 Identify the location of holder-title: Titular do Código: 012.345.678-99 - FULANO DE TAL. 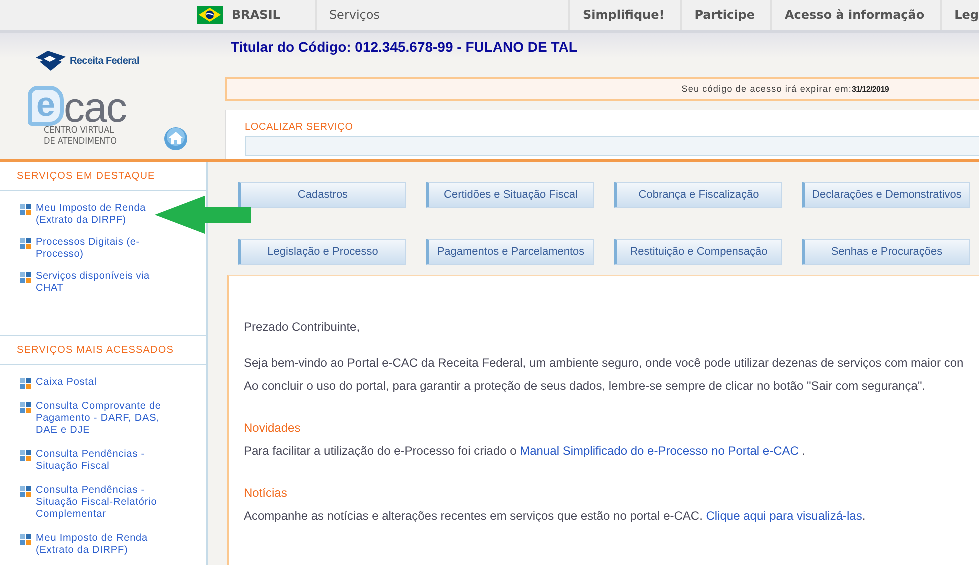
(404, 48).